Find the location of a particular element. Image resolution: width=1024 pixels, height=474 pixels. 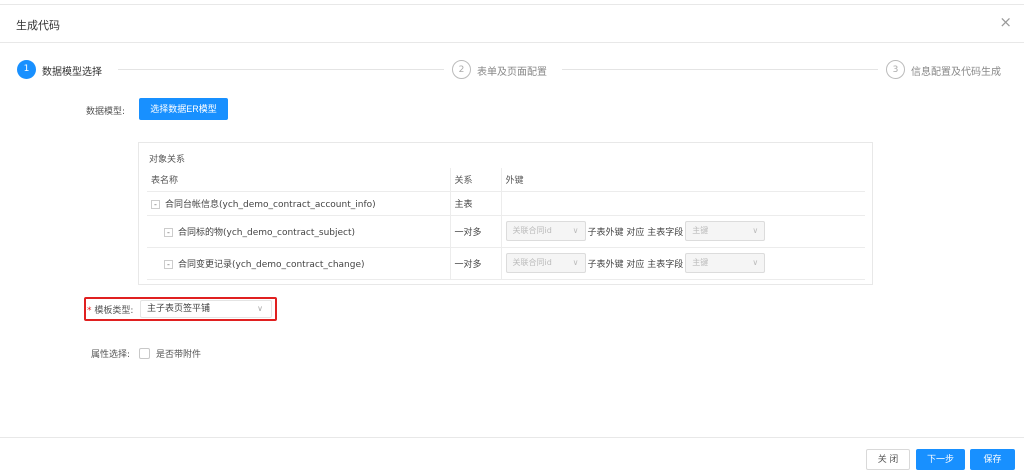

steps: 1 数据模型选择 2 表单及页面配置 3 信息配置及代码生成 is located at coordinates (512, 71).